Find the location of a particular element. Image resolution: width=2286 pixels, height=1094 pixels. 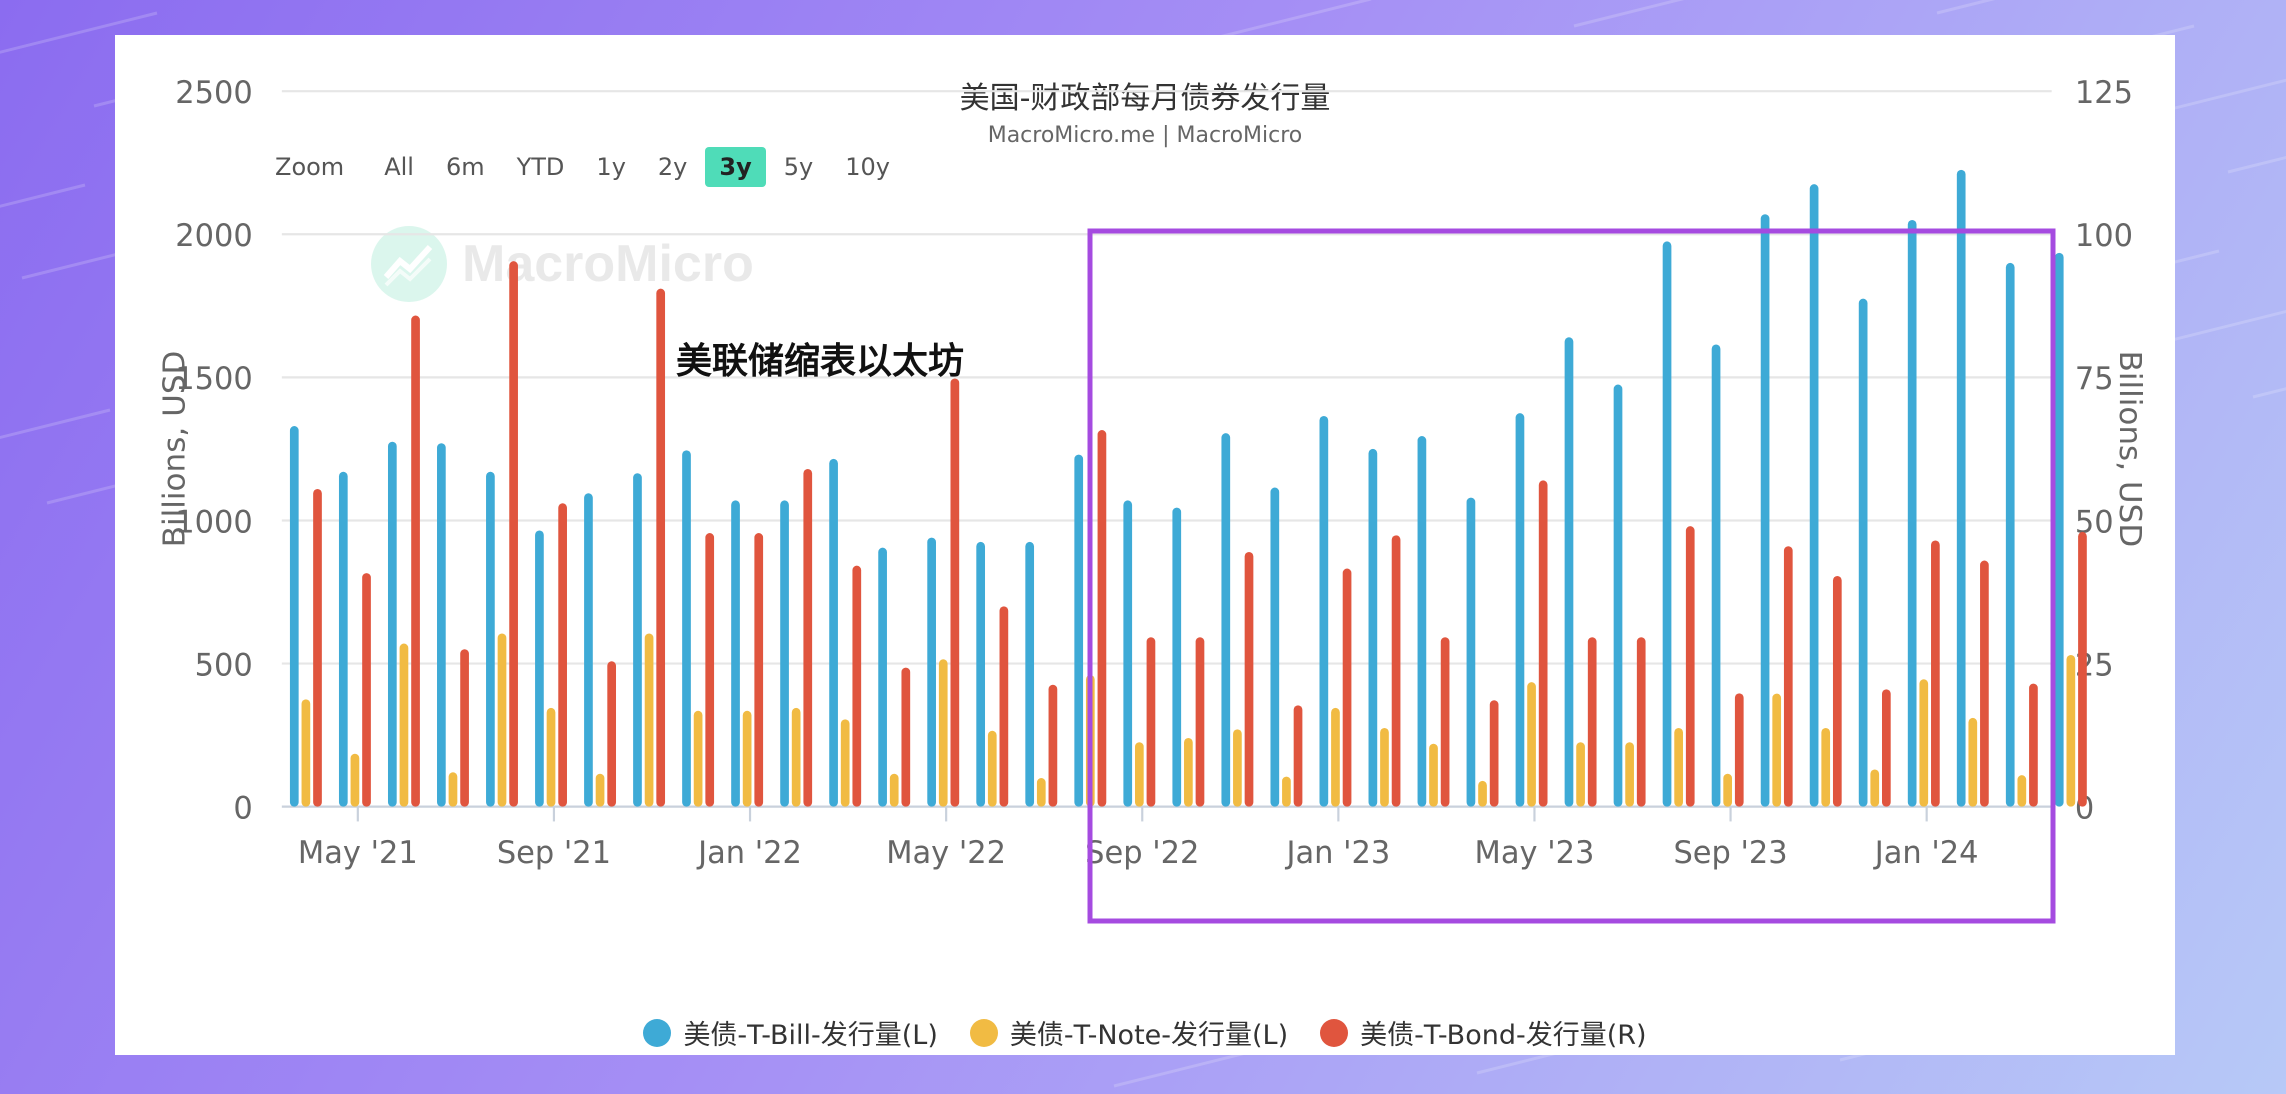

y-right-tick-label: 100 is located at coordinates (2104, 236).